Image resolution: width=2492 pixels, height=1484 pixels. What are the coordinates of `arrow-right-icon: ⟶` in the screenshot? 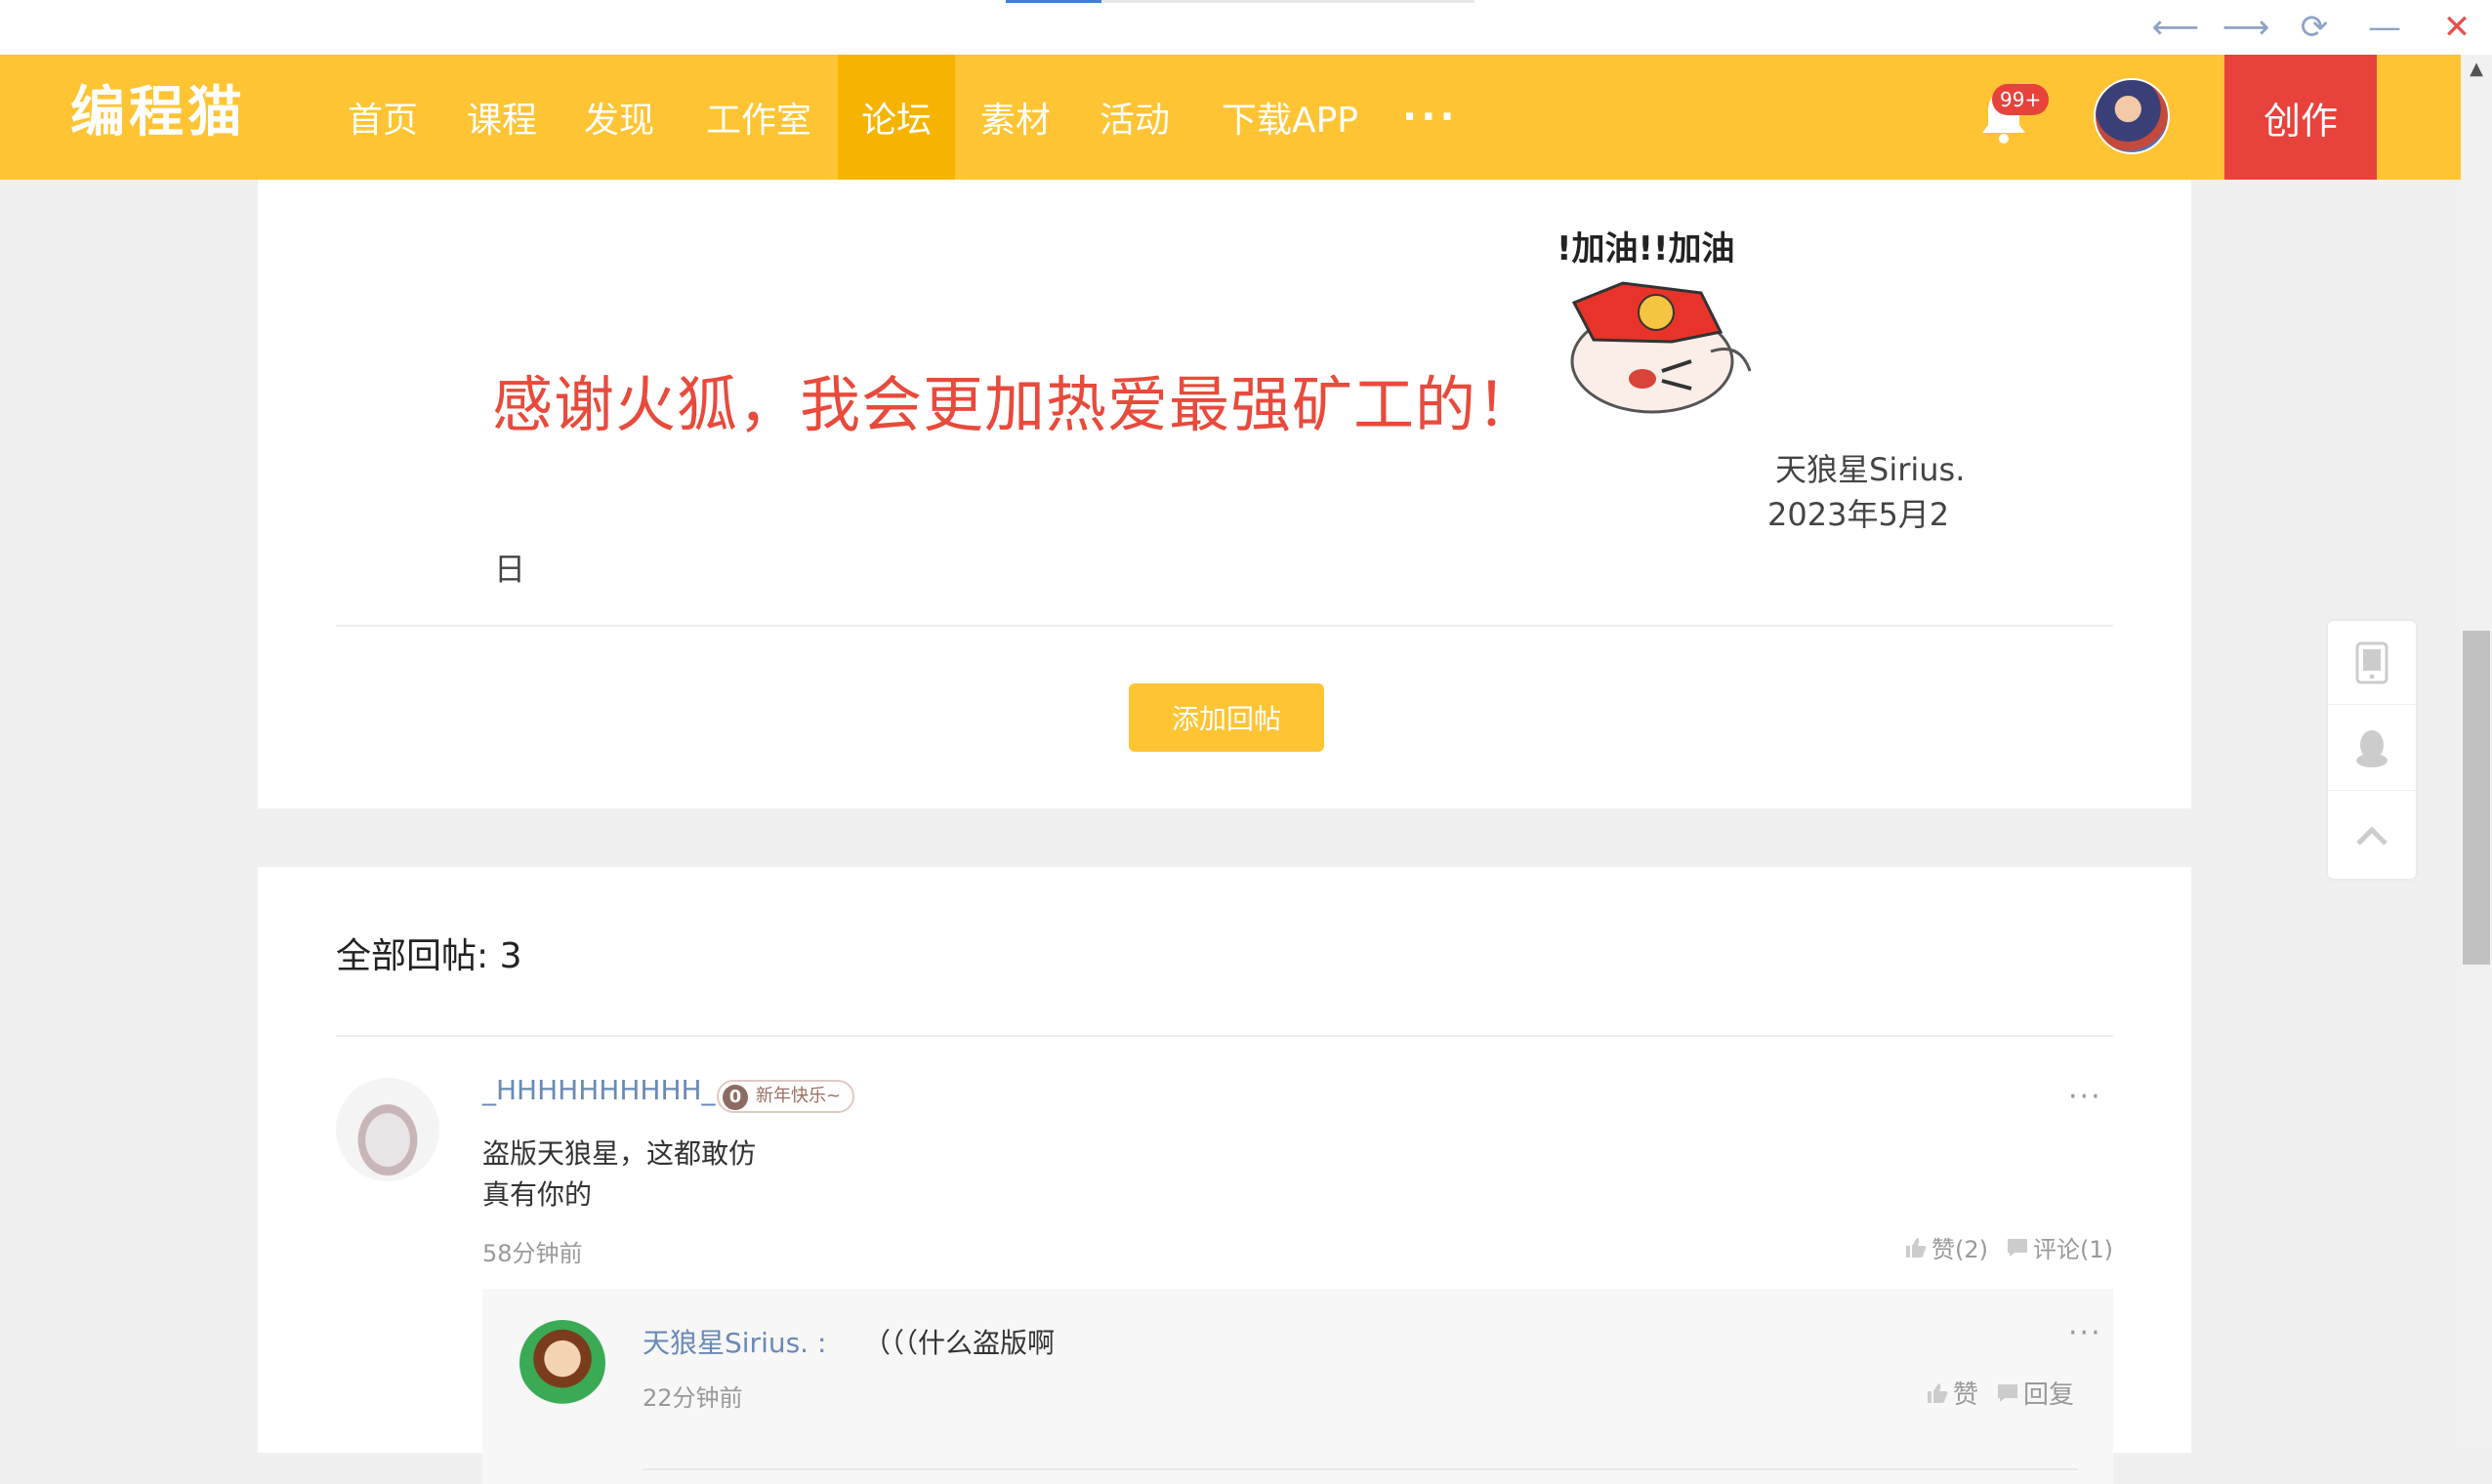 It's located at (2246, 28).